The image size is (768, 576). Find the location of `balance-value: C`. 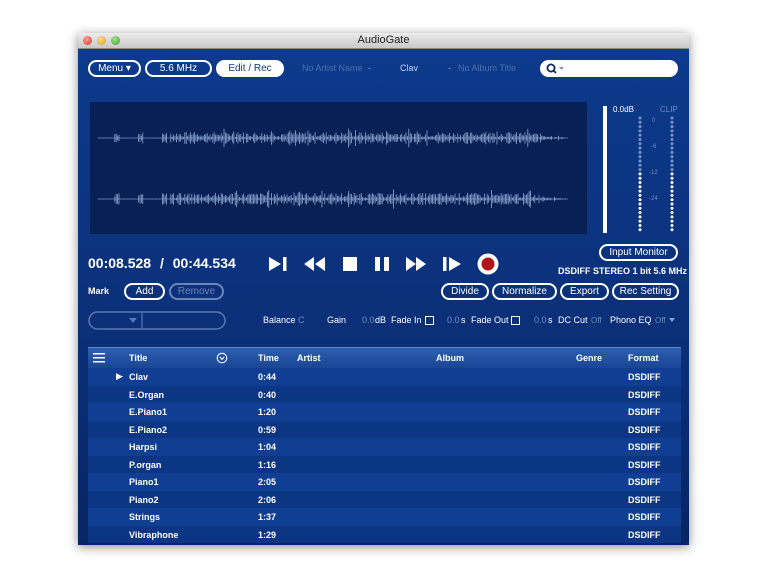

balance-value: C is located at coordinates (301, 320).